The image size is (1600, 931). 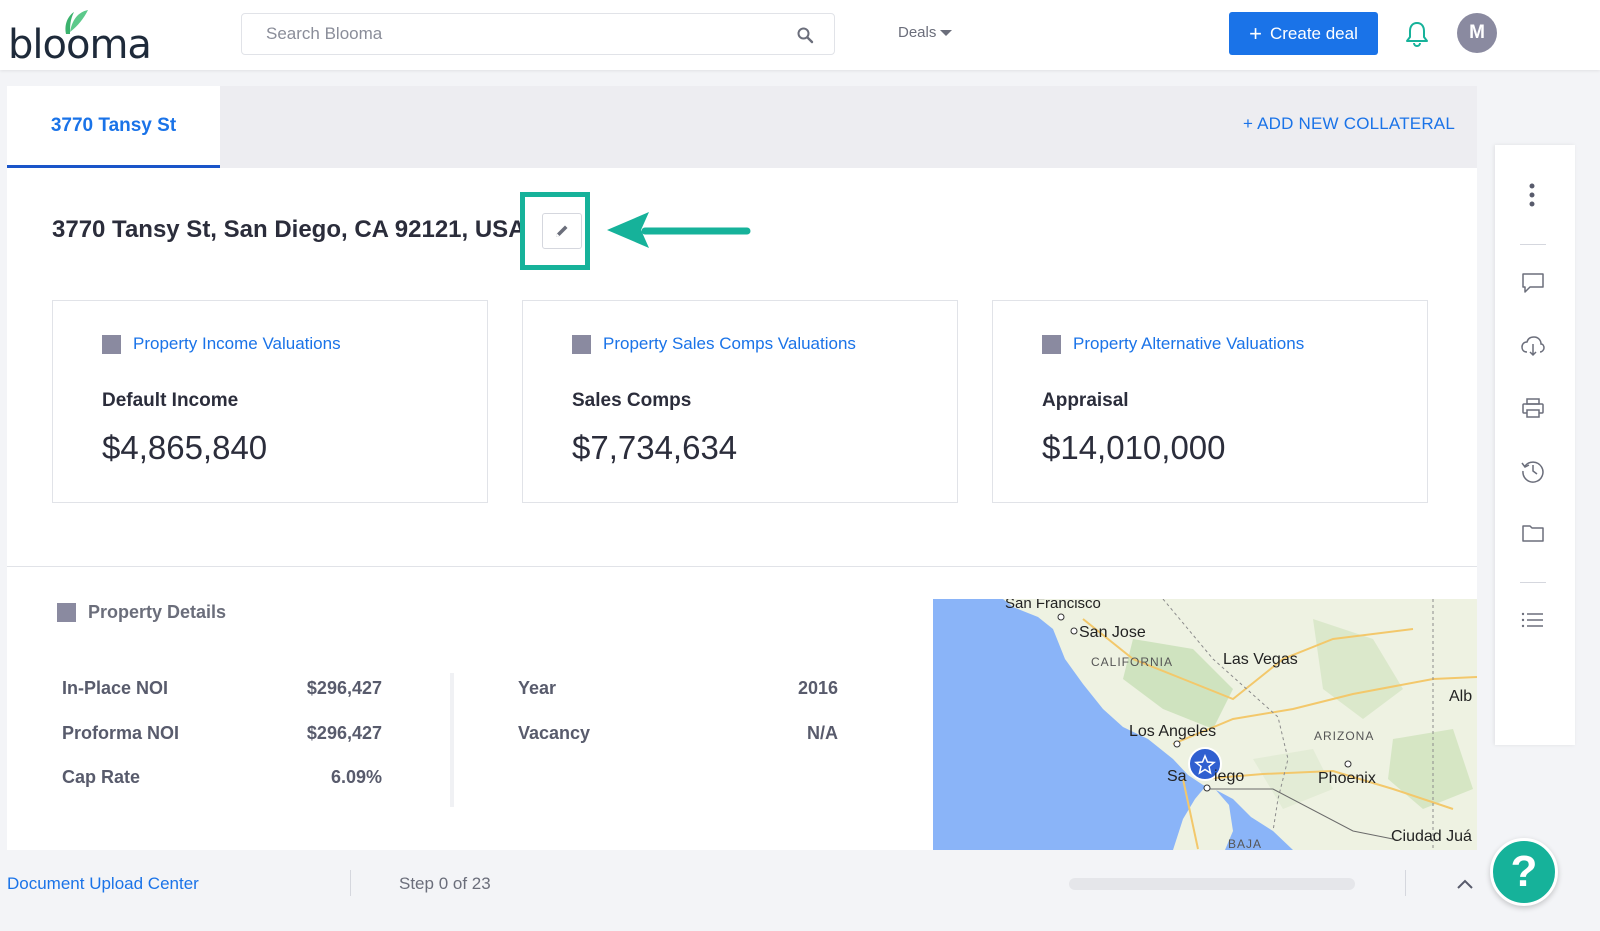 What do you see at coordinates (121, 733) in the screenshot?
I see `detail-label: Proforma NOI` at bounding box center [121, 733].